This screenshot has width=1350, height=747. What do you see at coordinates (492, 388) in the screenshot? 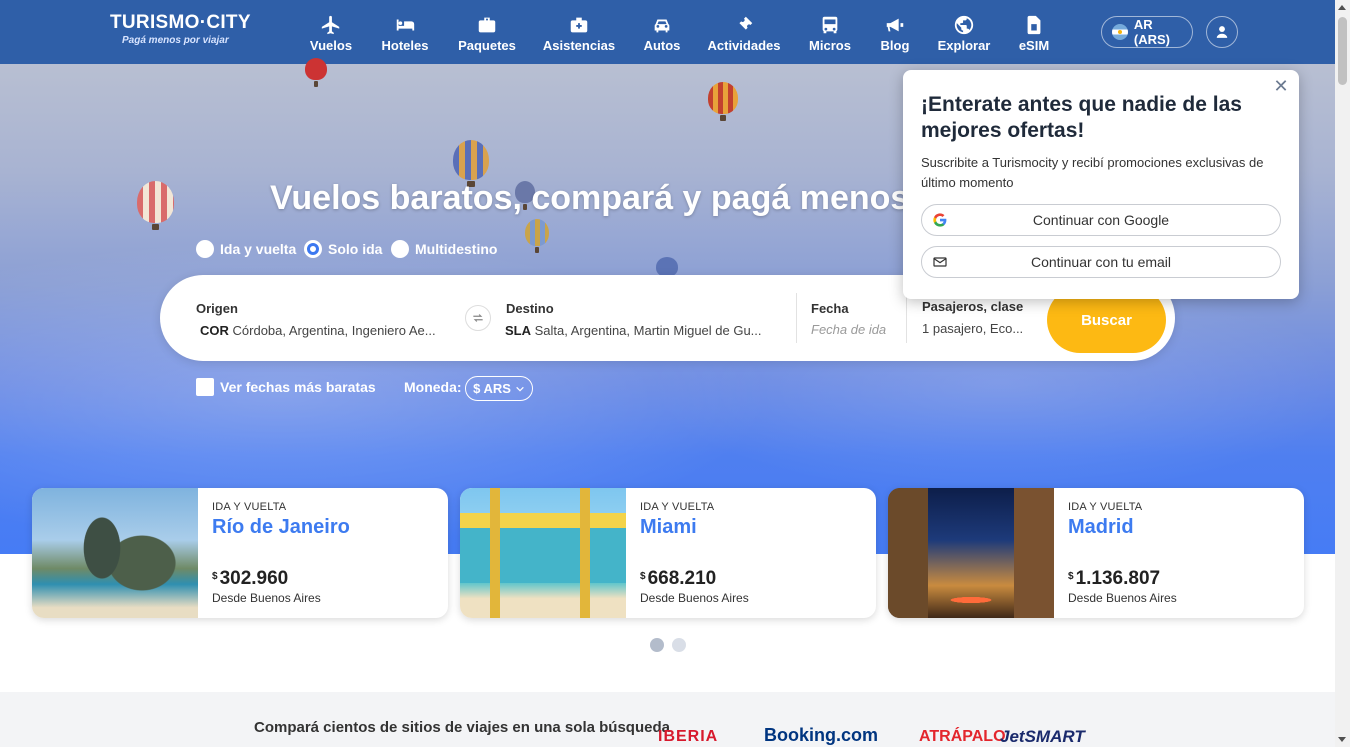
I see `currency-value: $ ARS` at bounding box center [492, 388].